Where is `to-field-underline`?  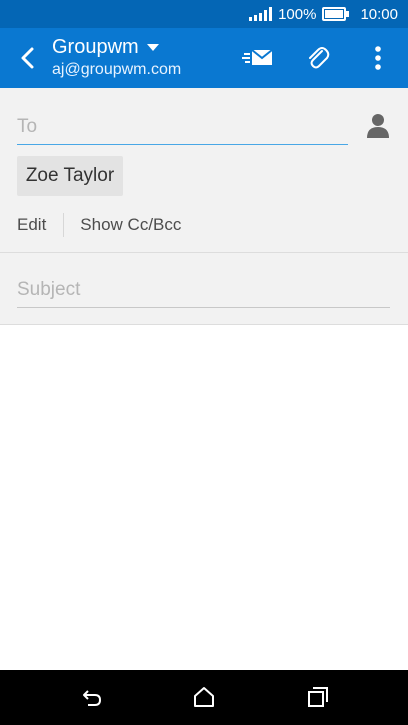 to-field-underline is located at coordinates (182, 144).